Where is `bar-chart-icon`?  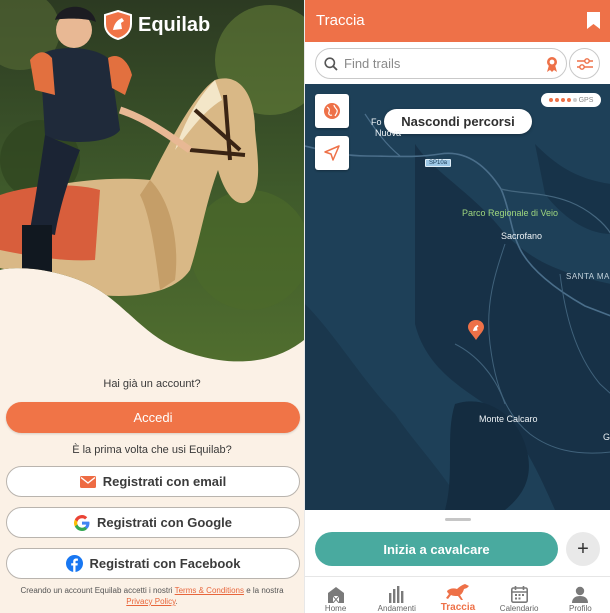
bar-chart-icon is located at coordinates (396, 594).